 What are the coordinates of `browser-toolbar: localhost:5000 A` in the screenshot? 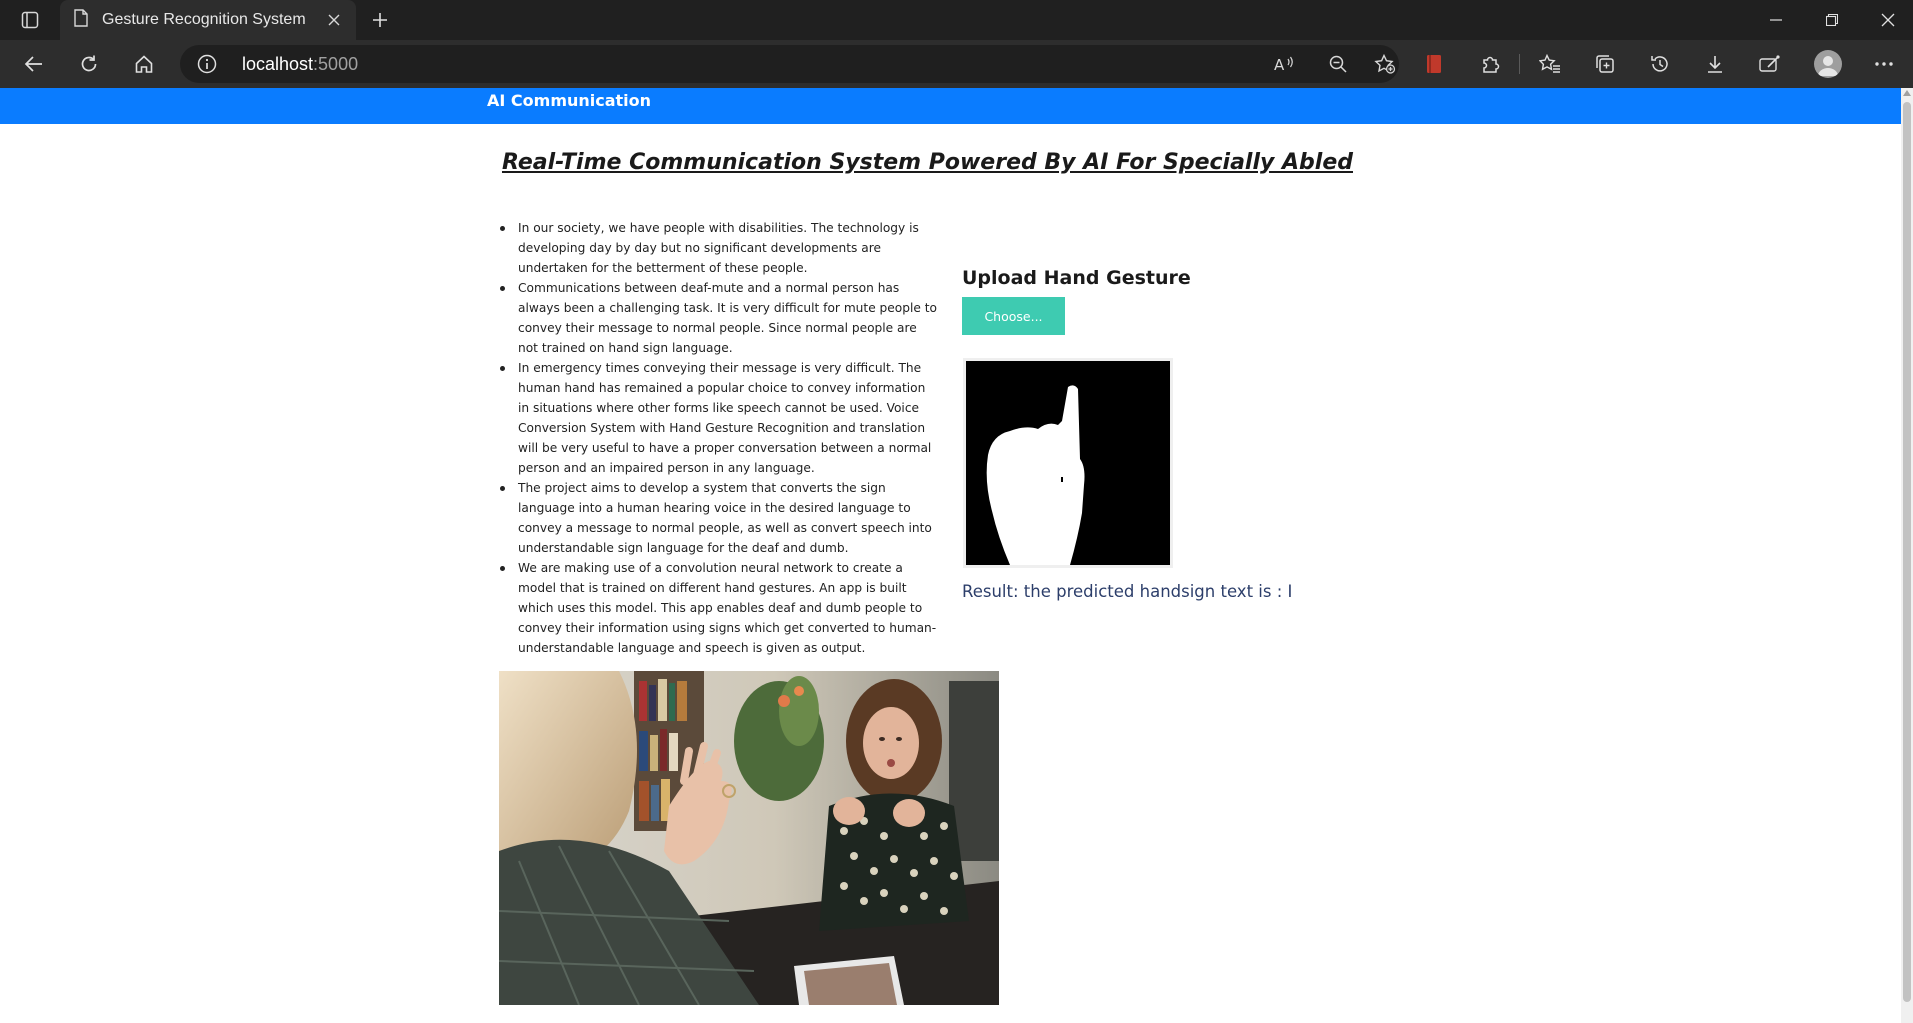 It's located at (956, 64).